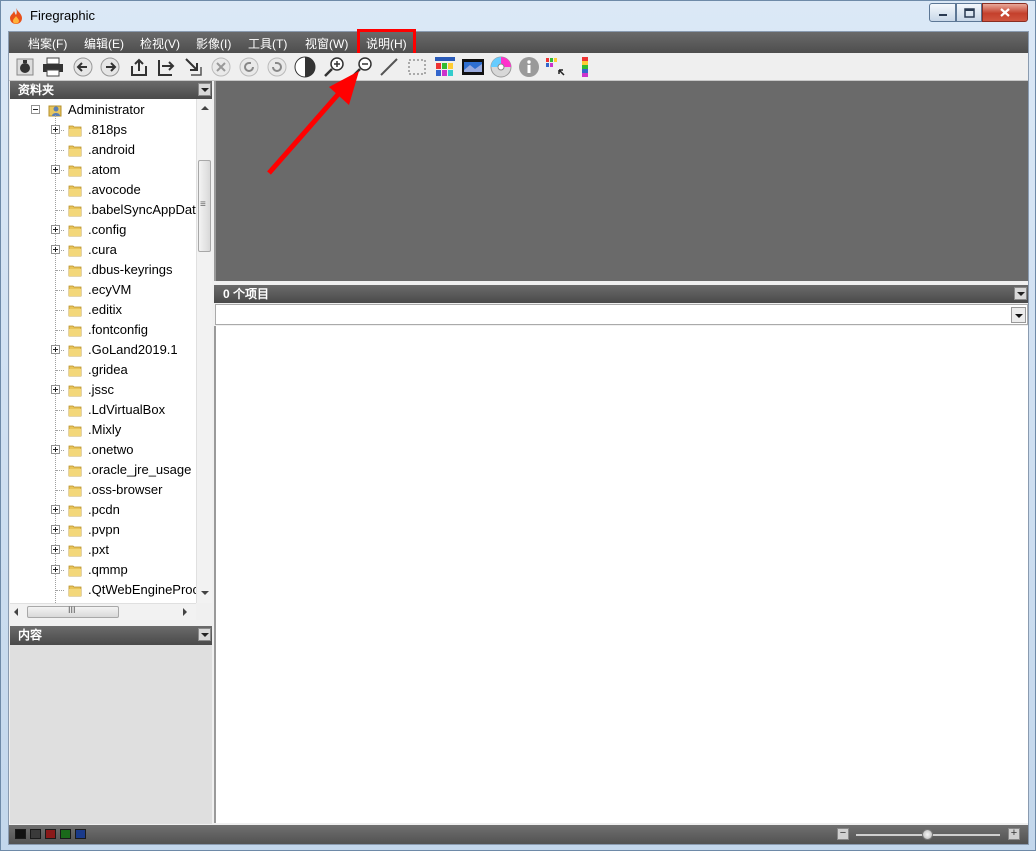 The width and height of the screenshot is (1036, 851). Describe the element at coordinates (213, 43) in the screenshot. I see `menu-image: 影像(I)` at that location.